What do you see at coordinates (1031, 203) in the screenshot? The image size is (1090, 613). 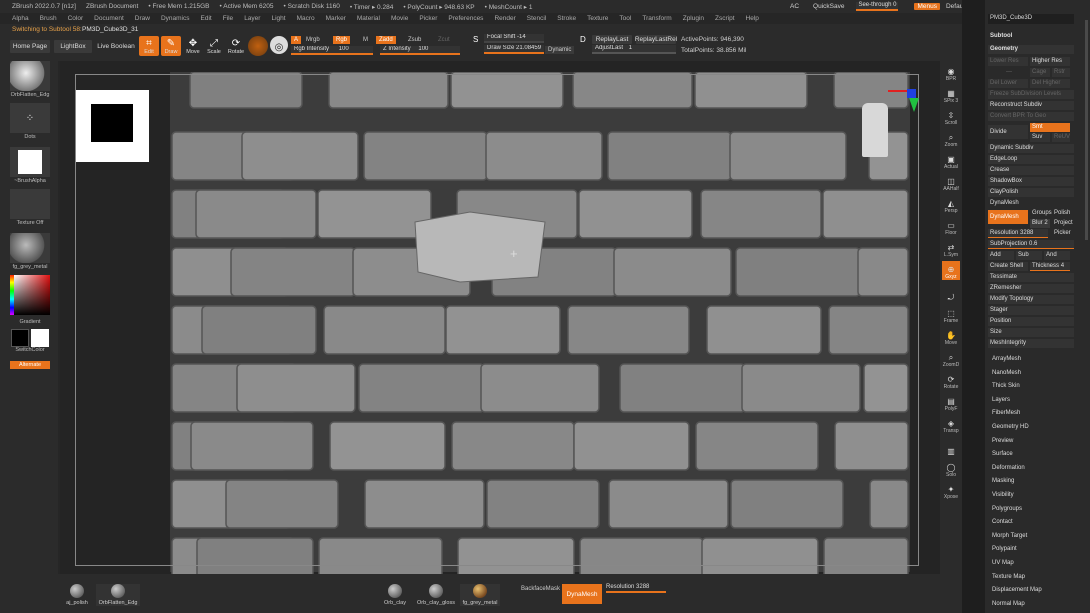 I see `dynamesh-section: DynaMesh` at bounding box center [1031, 203].